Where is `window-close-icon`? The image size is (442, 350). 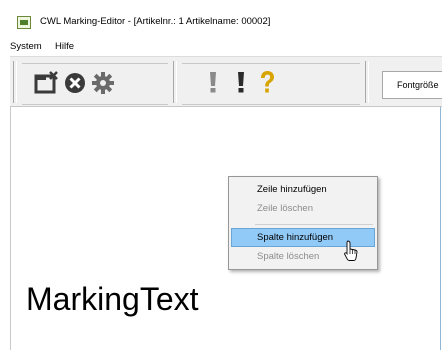
window-close-icon is located at coordinates (47, 82).